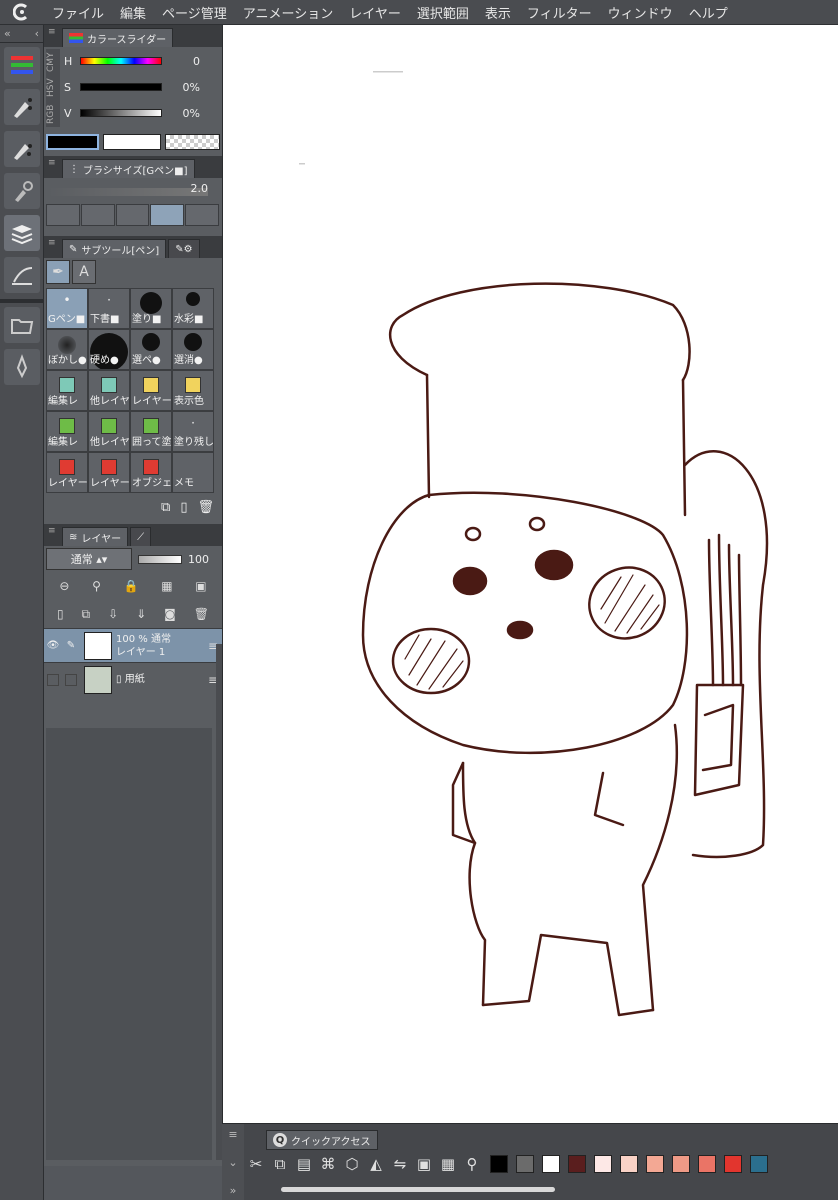  What do you see at coordinates (53, 113) in the screenshot?
I see `mode-rgb: RGB` at bounding box center [53, 113].